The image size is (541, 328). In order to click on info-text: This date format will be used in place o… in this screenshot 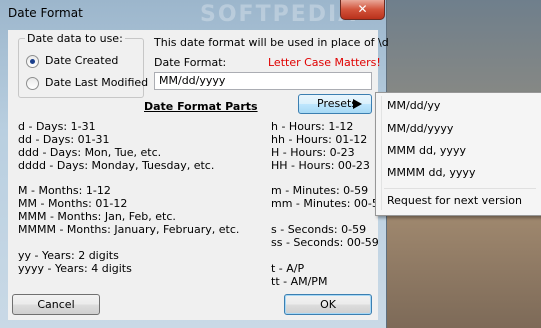, I will do `click(271, 42)`.